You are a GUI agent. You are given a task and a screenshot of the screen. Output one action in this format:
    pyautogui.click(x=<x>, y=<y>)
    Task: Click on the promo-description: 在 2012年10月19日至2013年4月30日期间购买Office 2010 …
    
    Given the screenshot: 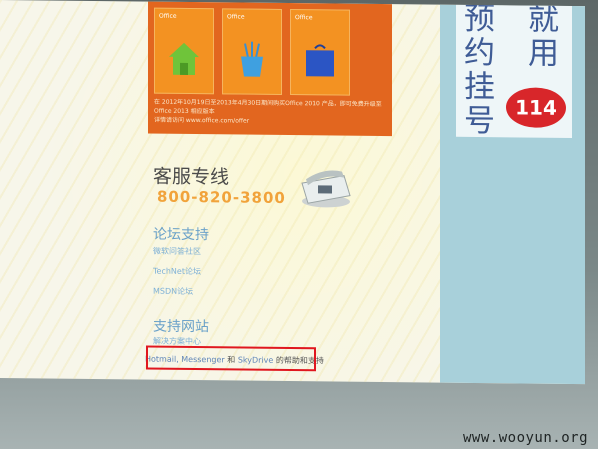 What is the action you would take?
    pyautogui.click(x=268, y=107)
    